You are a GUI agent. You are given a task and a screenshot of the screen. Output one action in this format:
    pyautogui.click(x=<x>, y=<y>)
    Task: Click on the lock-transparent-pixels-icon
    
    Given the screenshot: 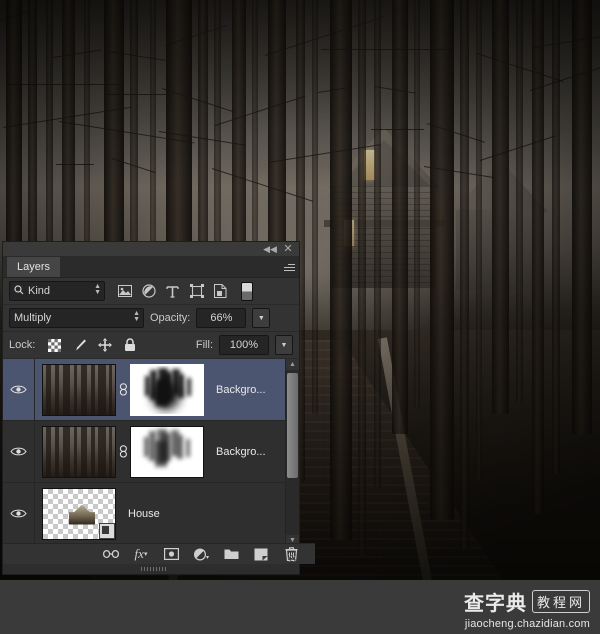 What is the action you would take?
    pyautogui.click(x=54, y=345)
    